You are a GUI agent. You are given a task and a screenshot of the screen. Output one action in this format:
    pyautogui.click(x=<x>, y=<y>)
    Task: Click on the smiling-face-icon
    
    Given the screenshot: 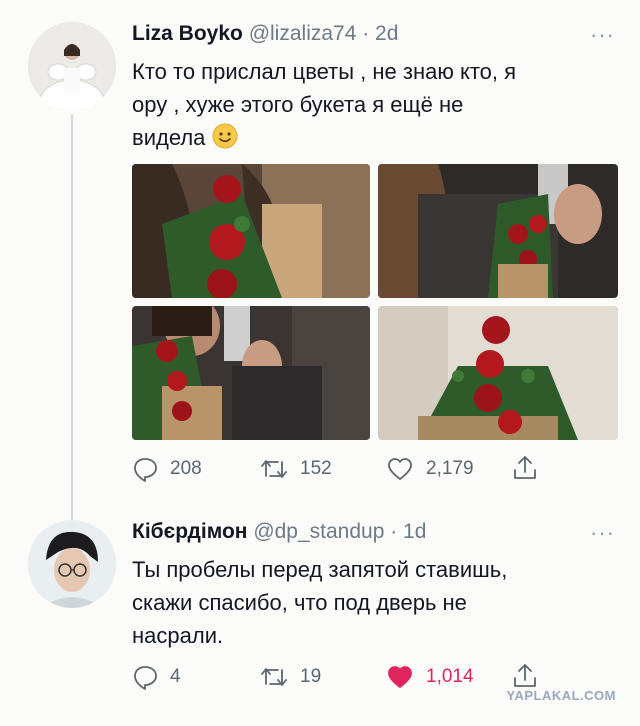 What is the action you would take?
    pyautogui.click(x=225, y=140)
    